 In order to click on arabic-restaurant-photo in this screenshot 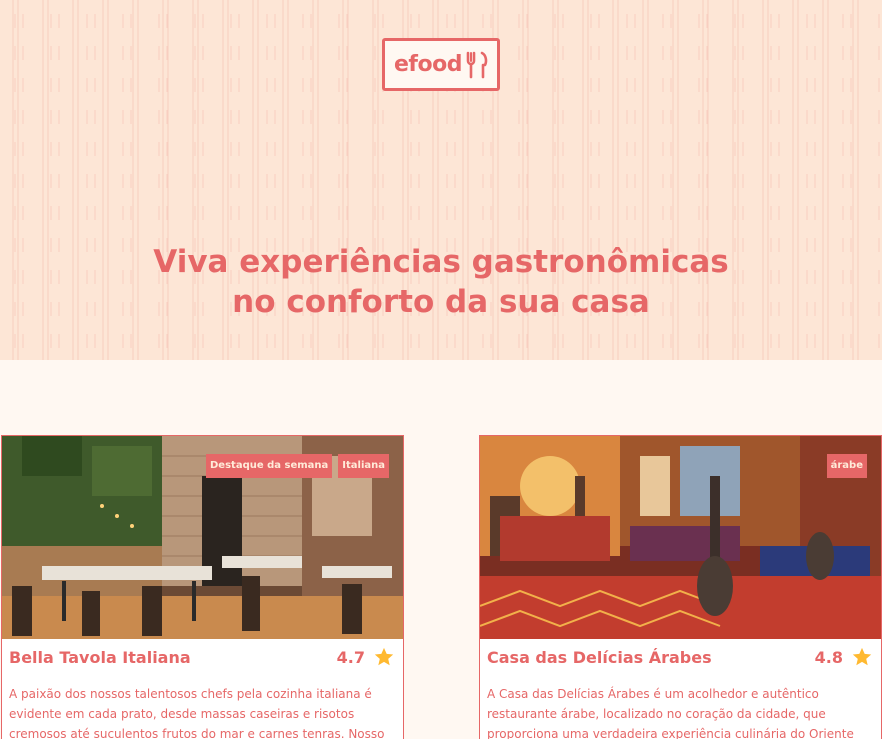, I will do `click(680, 537)`.